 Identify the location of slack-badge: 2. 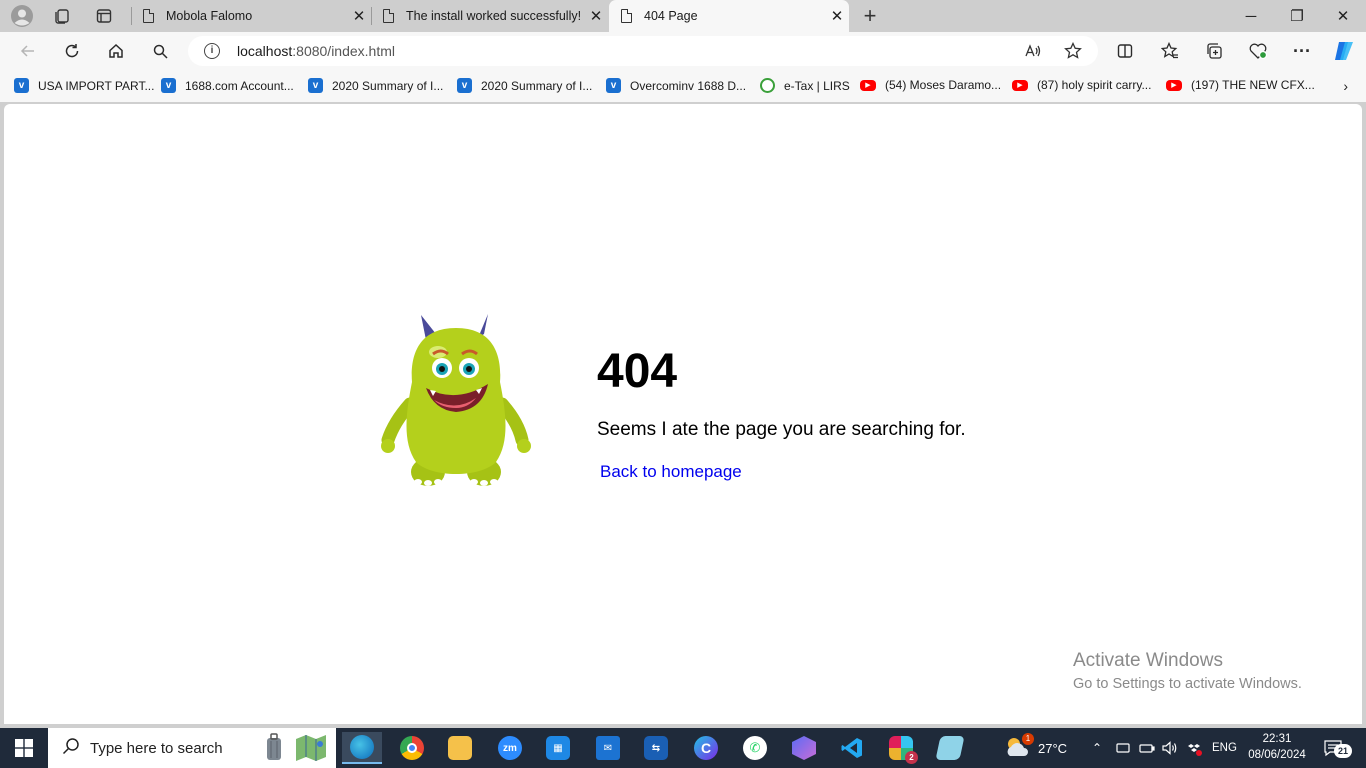
(911, 757).